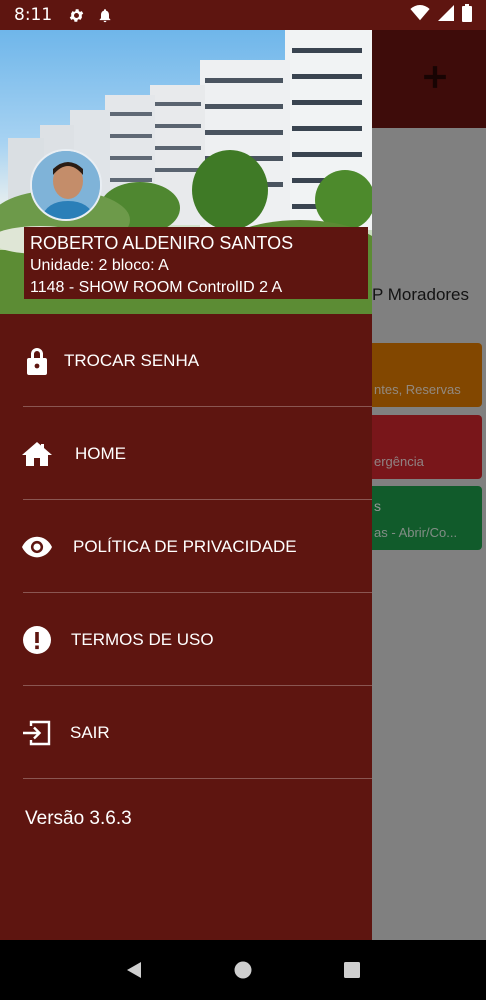 This screenshot has height=1000, width=486. I want to click on menu-item-logout: SAIR, so click(186, 732).